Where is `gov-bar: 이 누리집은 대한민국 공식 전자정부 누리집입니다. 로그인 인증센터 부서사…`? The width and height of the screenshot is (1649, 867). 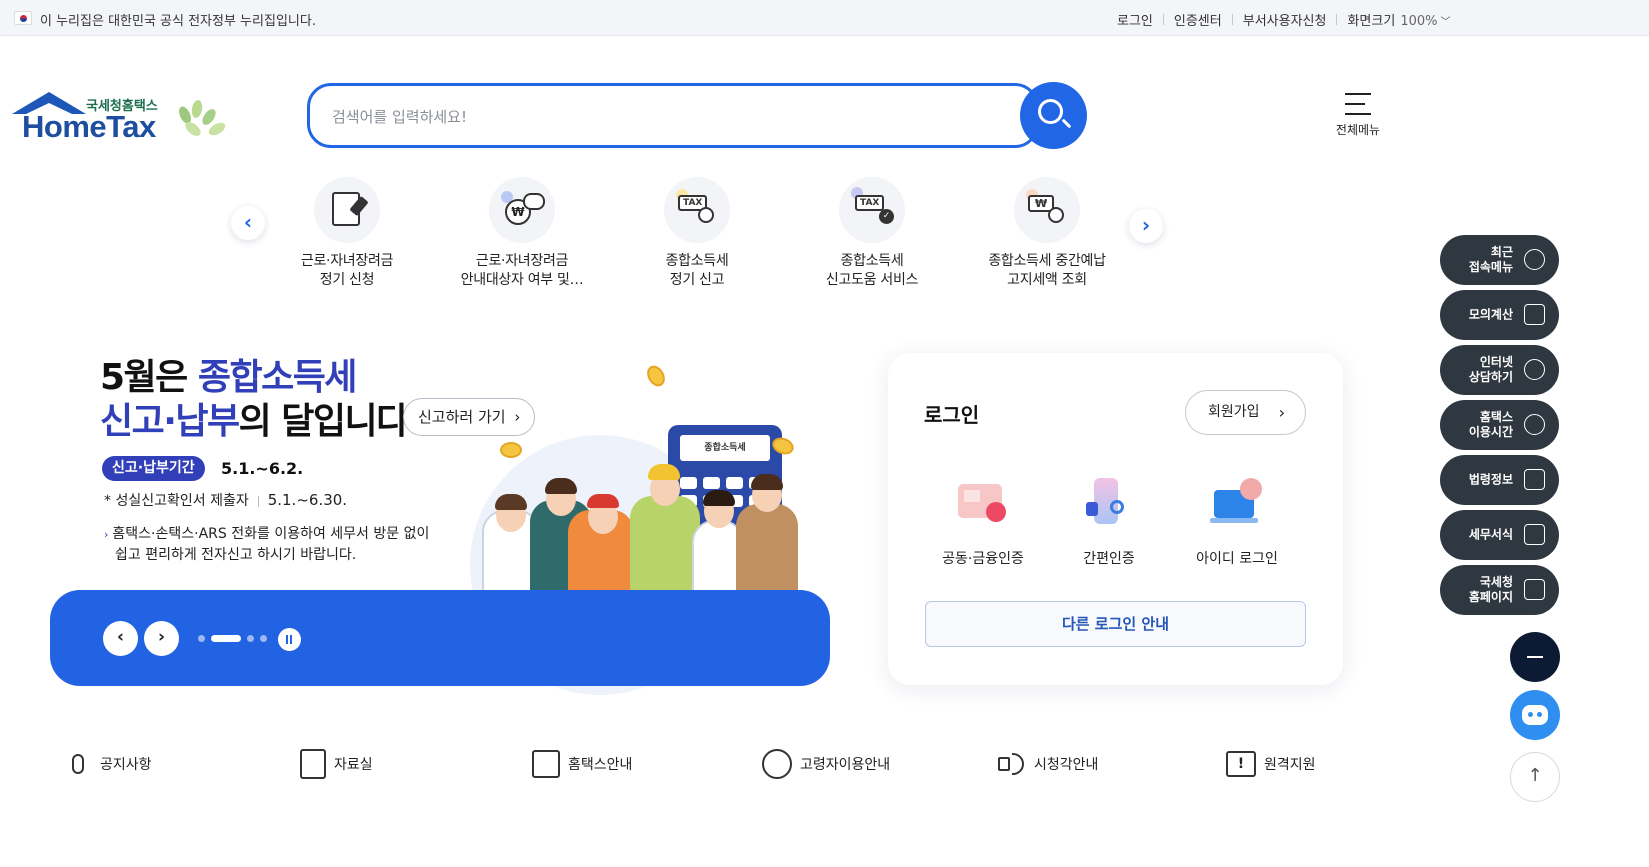 gov-bar: 이 누리집은 대한민국 공식 전자정부 누리집입니다. 로그인 인증센터 부서사… is located at coordinates (824, 18).